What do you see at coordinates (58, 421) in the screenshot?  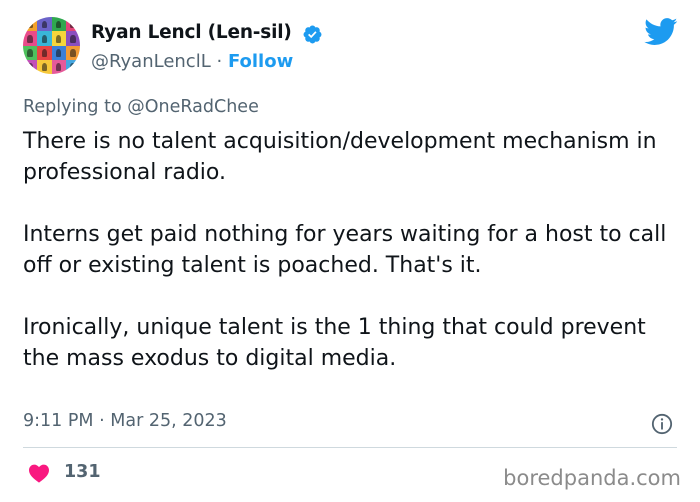 I see `tweet-time: 9:11 PM` at bounding box center [58, 421].